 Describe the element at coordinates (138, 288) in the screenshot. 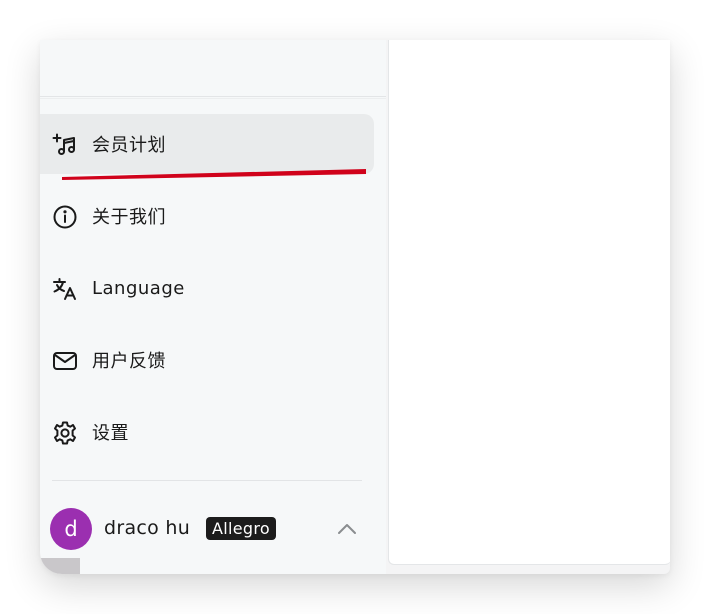

I see `sidebar-item-label: Language` at that location.